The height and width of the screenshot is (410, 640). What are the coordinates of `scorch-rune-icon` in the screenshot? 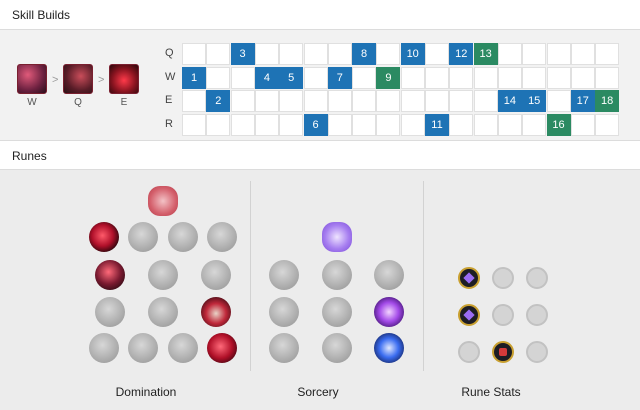 It's located at (284, 348).